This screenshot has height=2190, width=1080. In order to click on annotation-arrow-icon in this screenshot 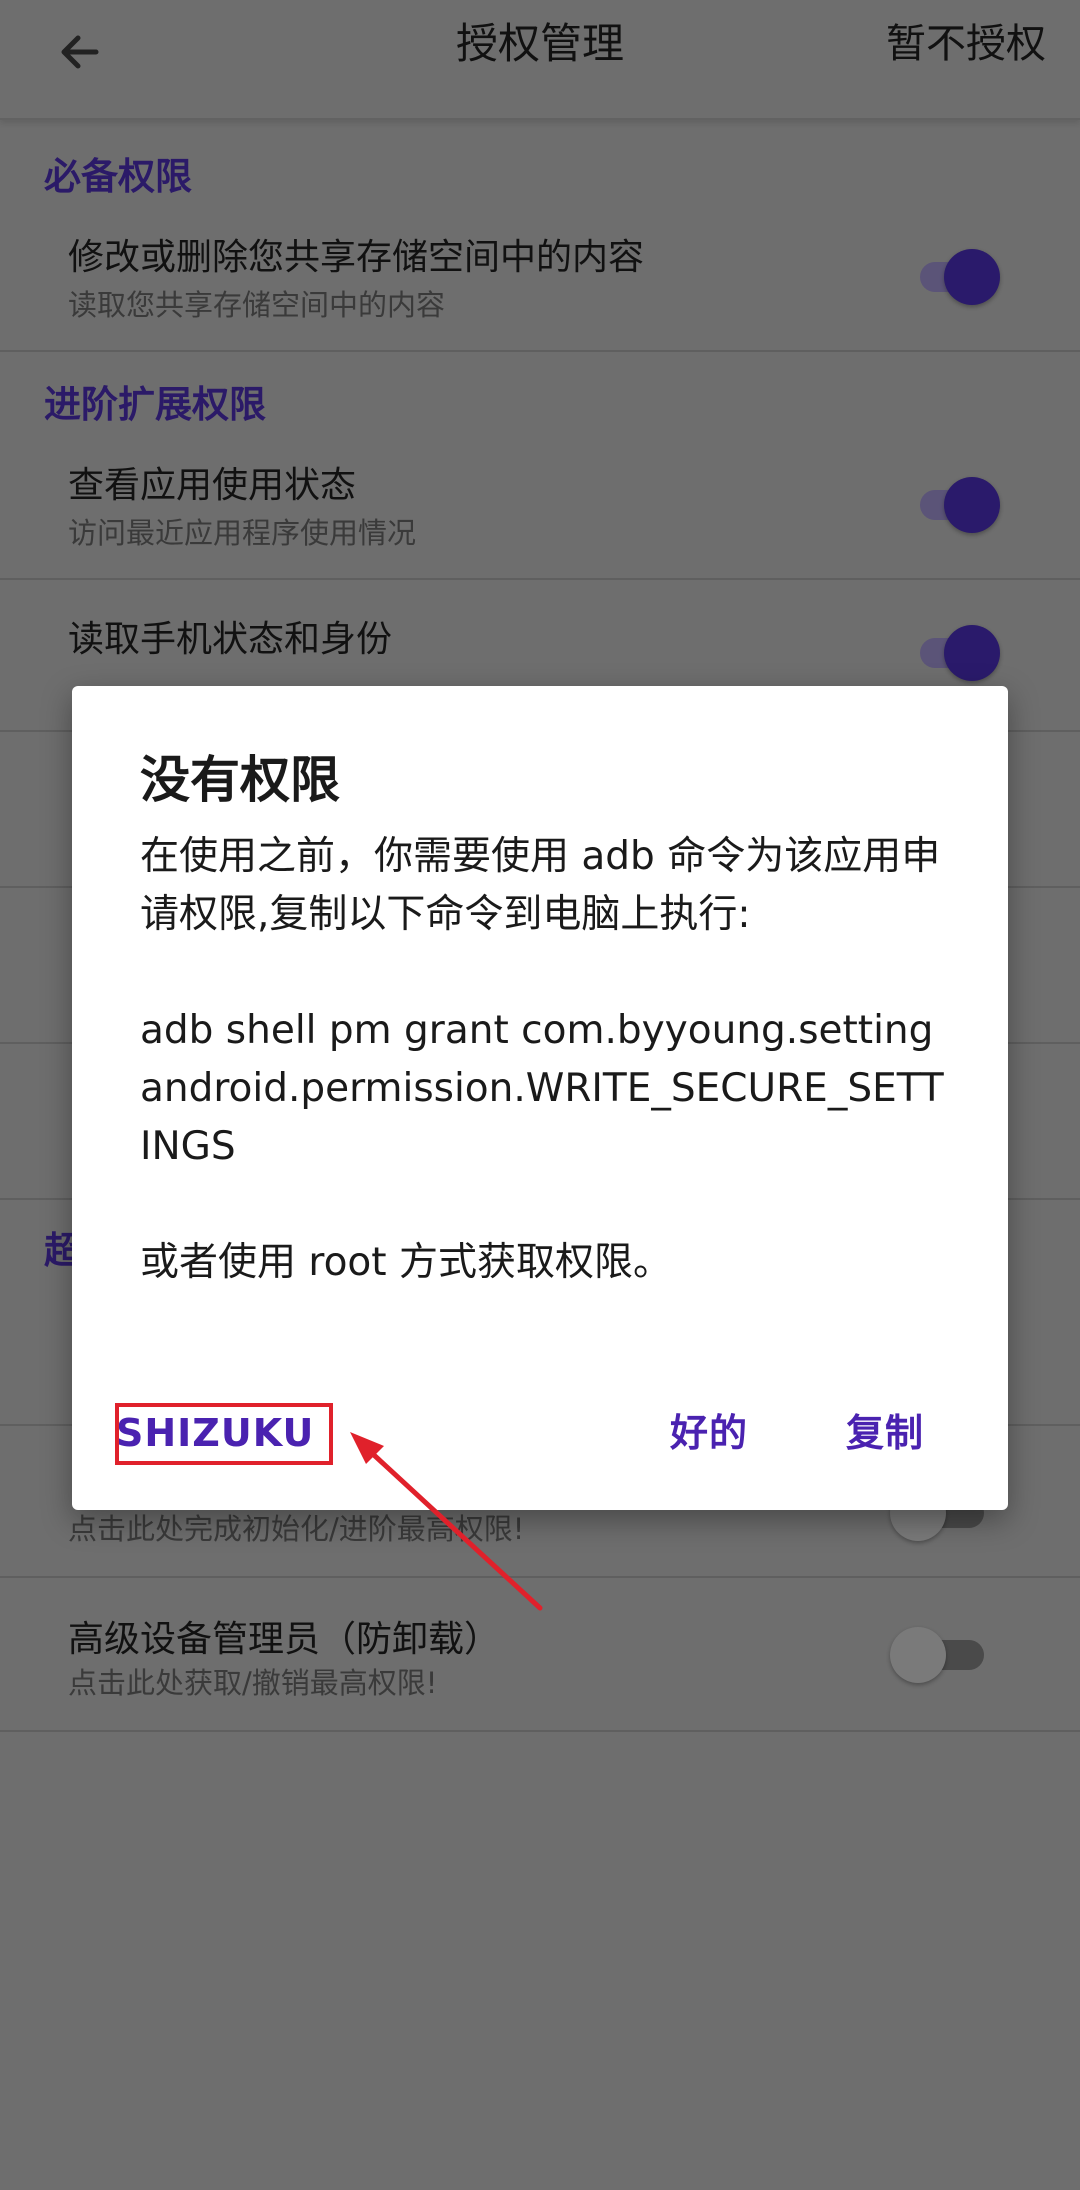, I will do `click(446, 1521)`.